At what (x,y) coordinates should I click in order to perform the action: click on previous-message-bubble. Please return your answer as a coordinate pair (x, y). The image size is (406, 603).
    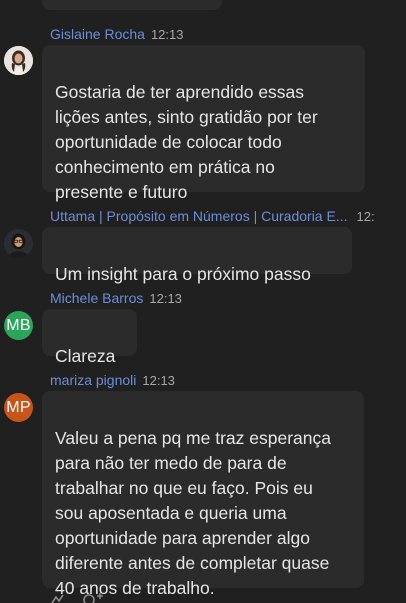
    Looking at the image, I should click on (132, 5).